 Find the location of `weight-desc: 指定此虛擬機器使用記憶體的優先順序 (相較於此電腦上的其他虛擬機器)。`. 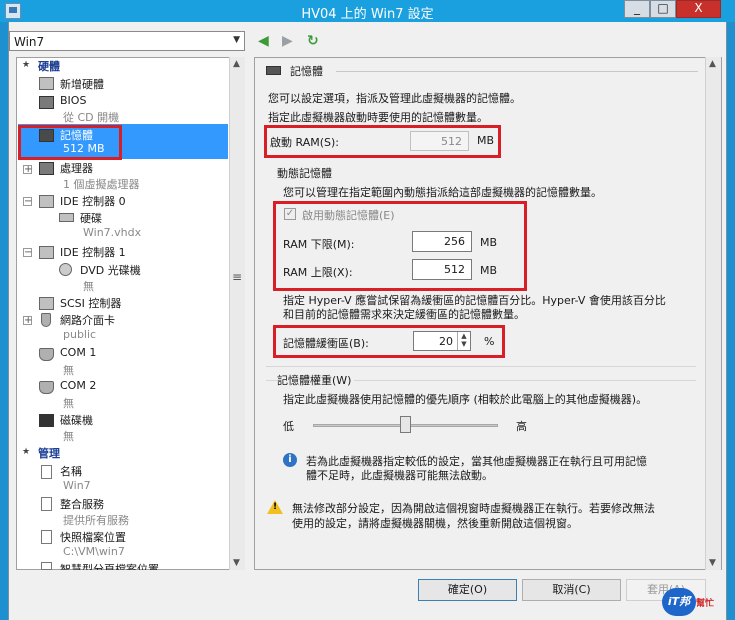

weight-desc: 指定此虛擬機器使用記憶體的優先順序 (相較於此電腦上的其他虛擬機器)。 is located at coordinates (465, 399).